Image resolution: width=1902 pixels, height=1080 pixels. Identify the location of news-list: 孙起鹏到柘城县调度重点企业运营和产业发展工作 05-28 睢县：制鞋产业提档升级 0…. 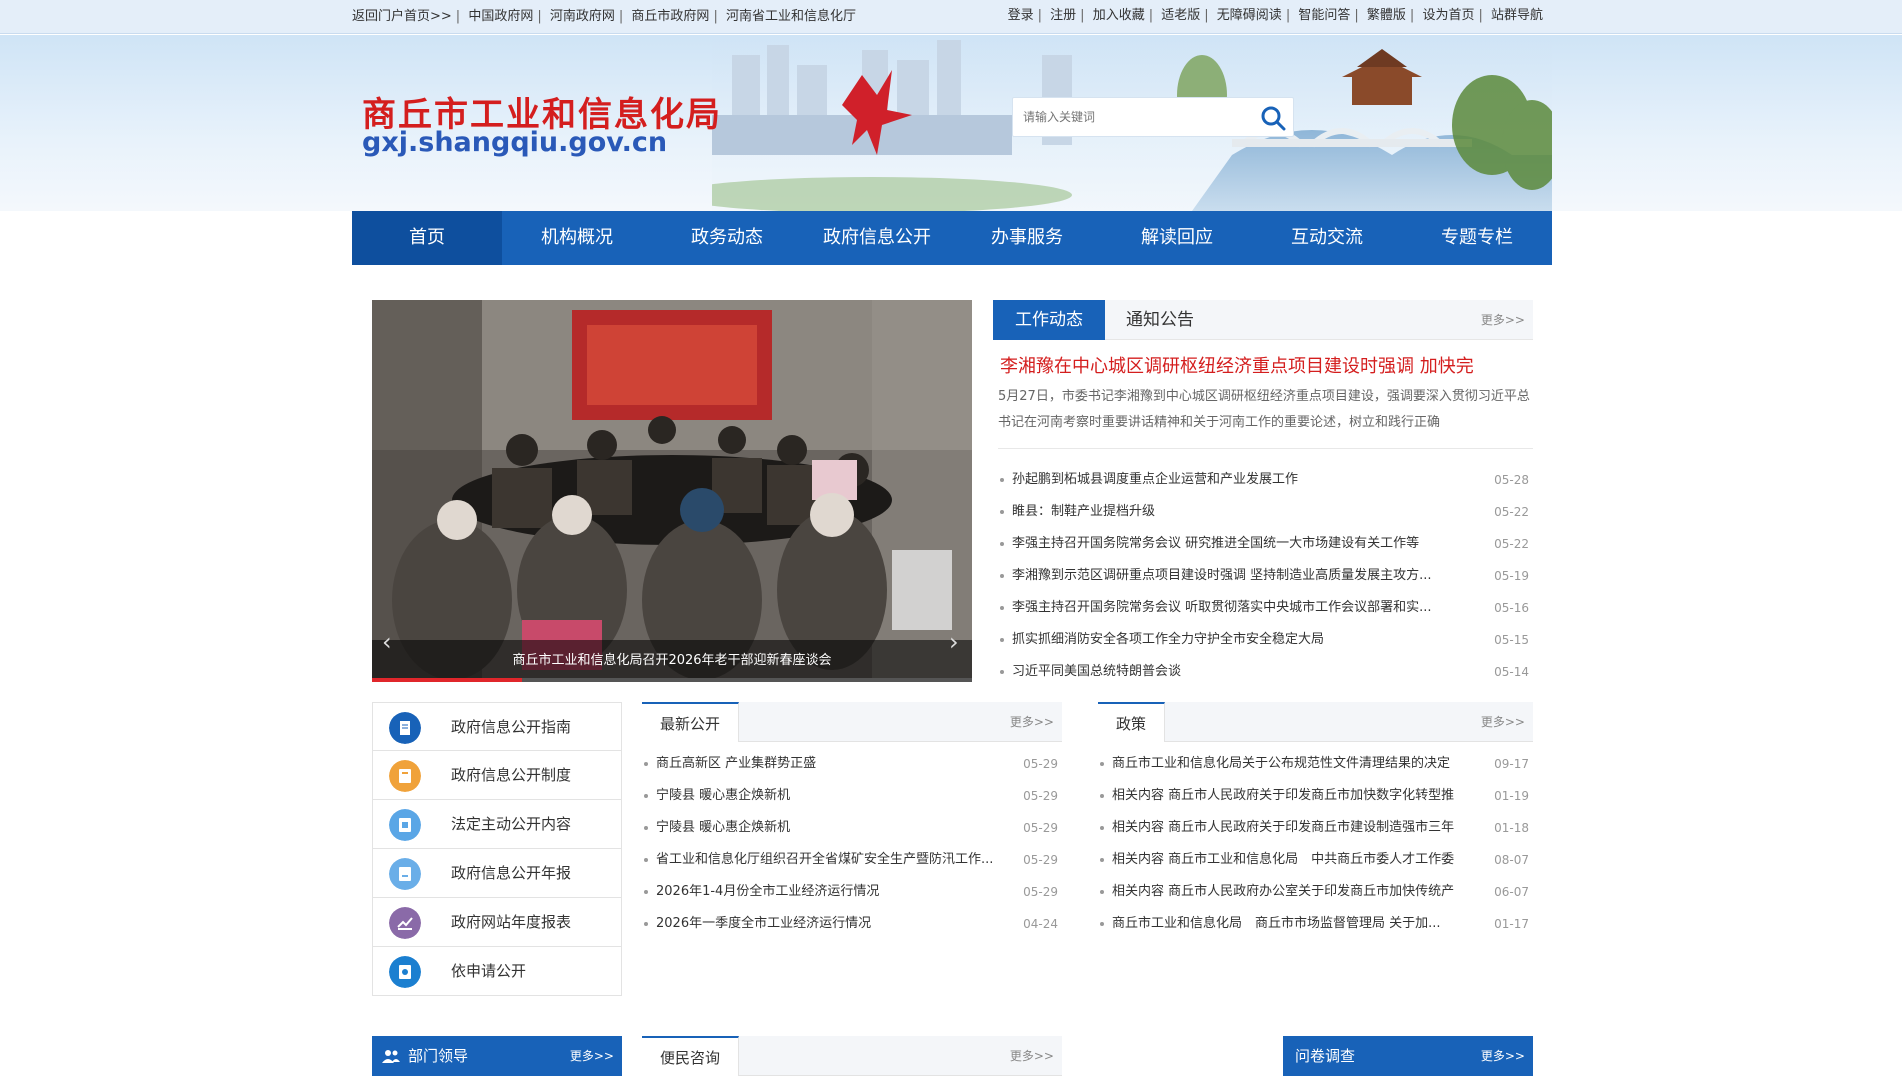
(1265, 576).